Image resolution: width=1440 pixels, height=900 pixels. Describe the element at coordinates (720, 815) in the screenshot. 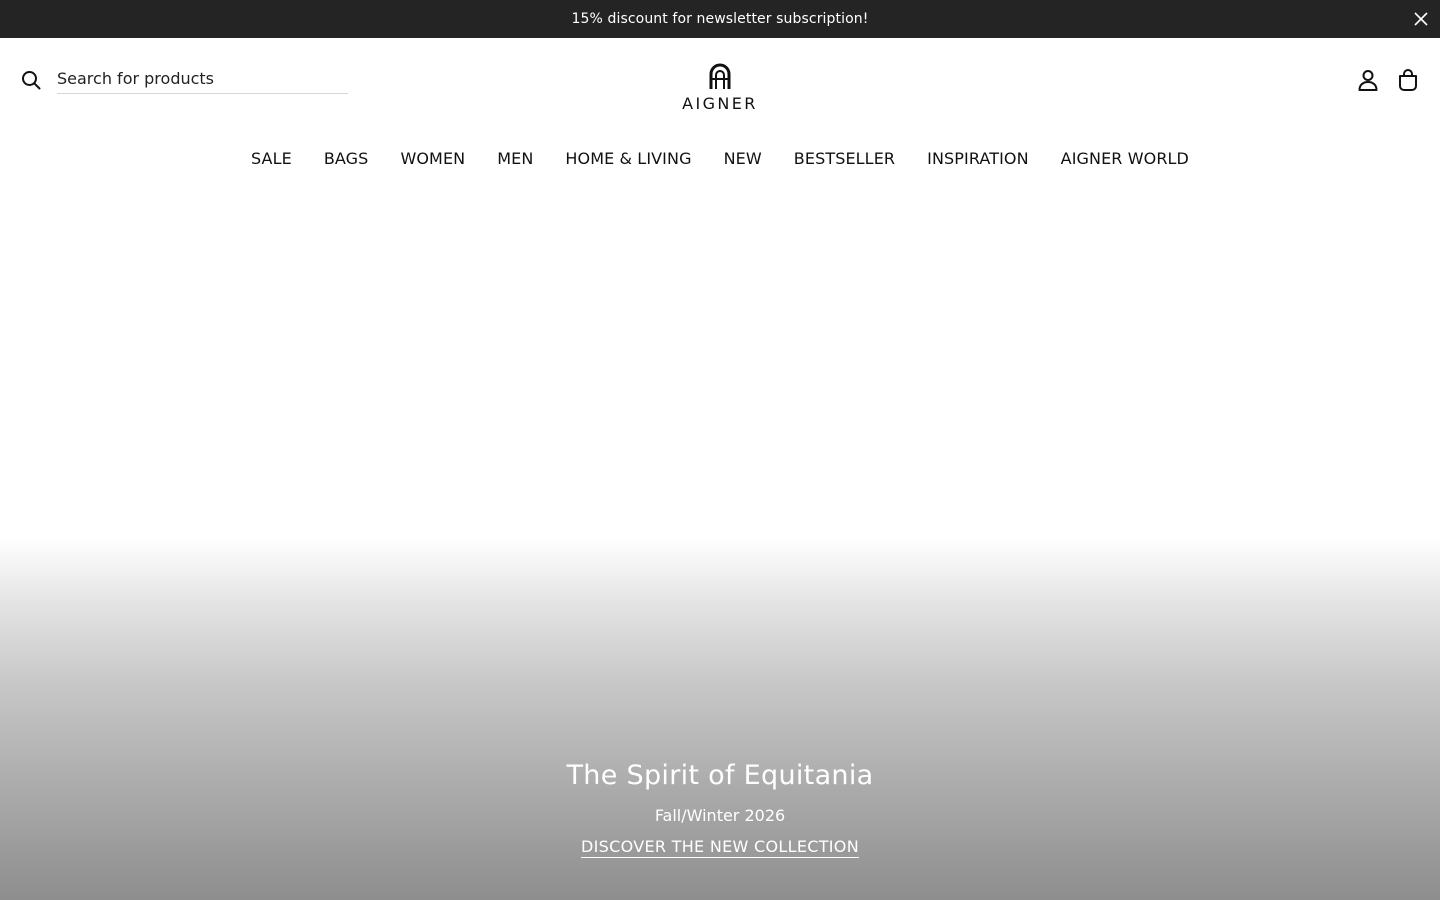

I see `hero-subtitle: Fall/Winter 2026` at that location.